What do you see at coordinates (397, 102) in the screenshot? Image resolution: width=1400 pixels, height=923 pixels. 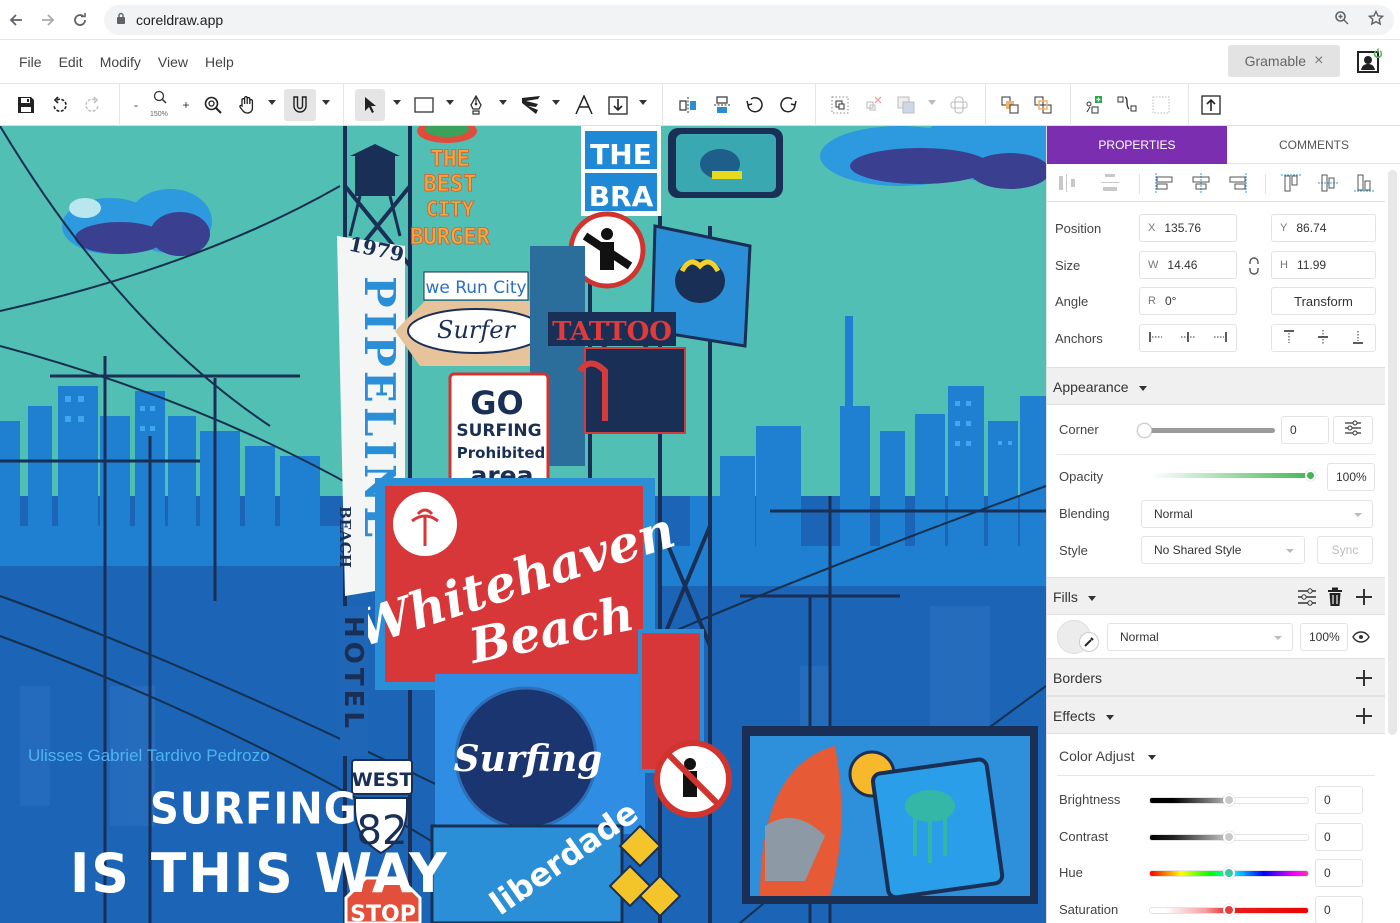 I see `pick-dropdown-caret` at bounding box center [397, 102].